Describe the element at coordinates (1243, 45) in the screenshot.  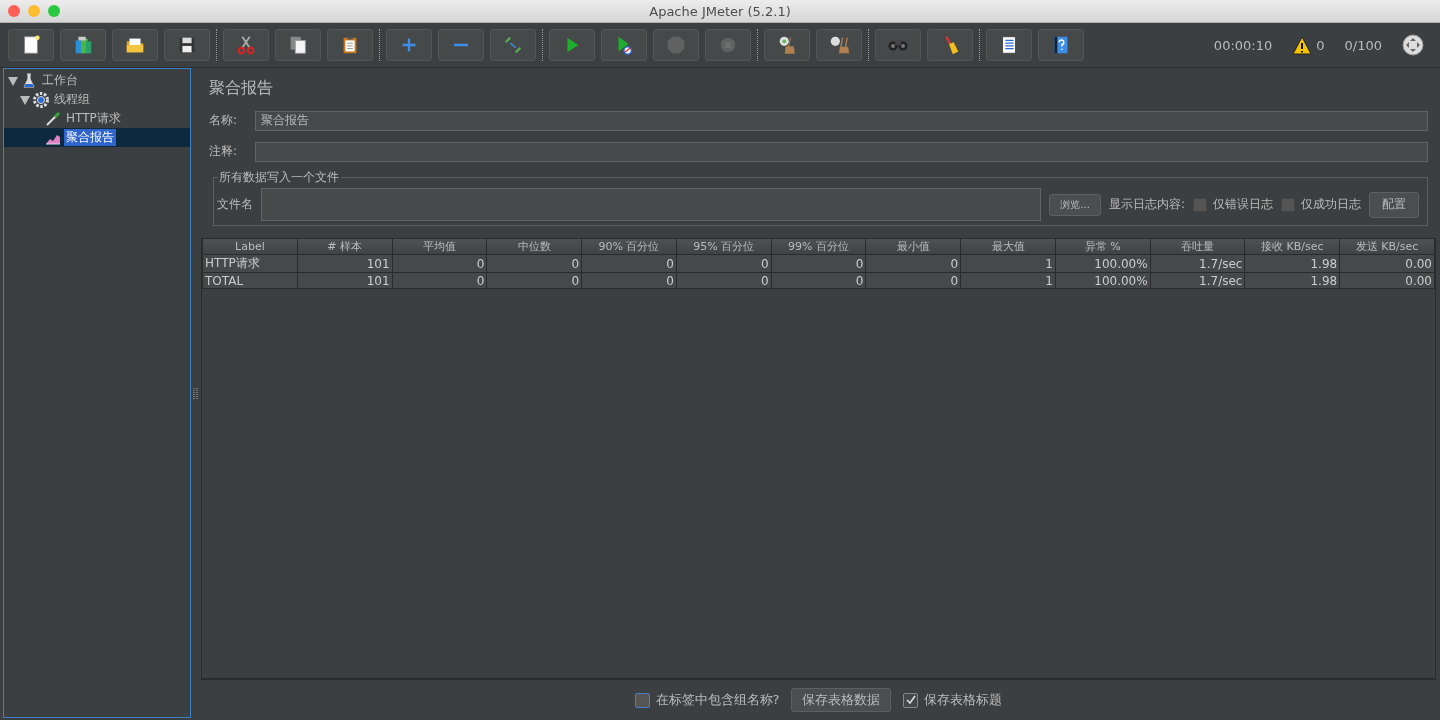
I see `elapsed-time: 00:00:10` at that location.